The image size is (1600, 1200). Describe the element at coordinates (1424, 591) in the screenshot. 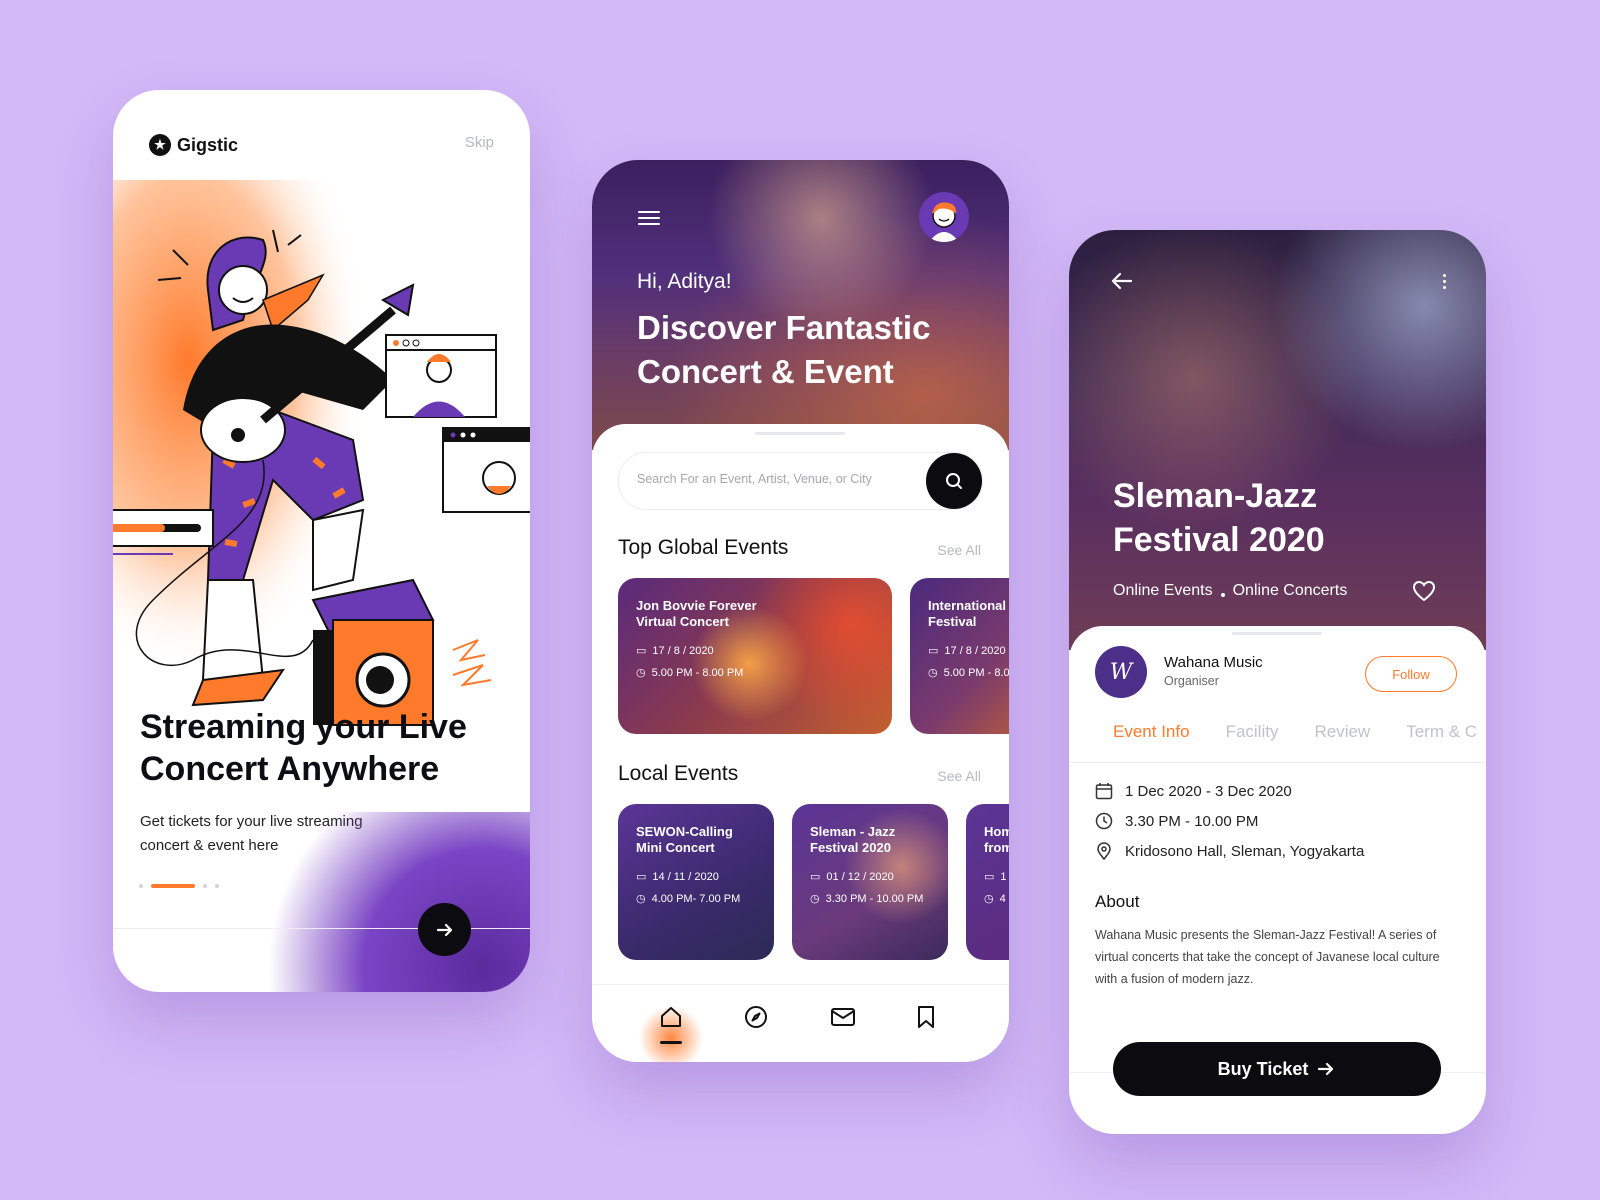

I see `heart-icon` at that location.